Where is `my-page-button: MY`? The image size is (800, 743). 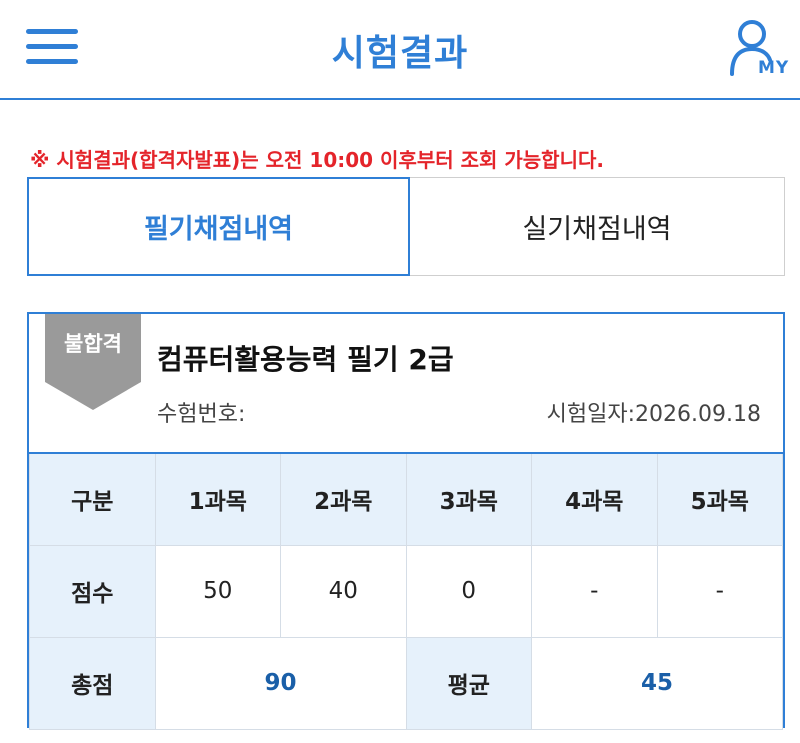 my-page-button: MY is located at coordinates (761, 49).